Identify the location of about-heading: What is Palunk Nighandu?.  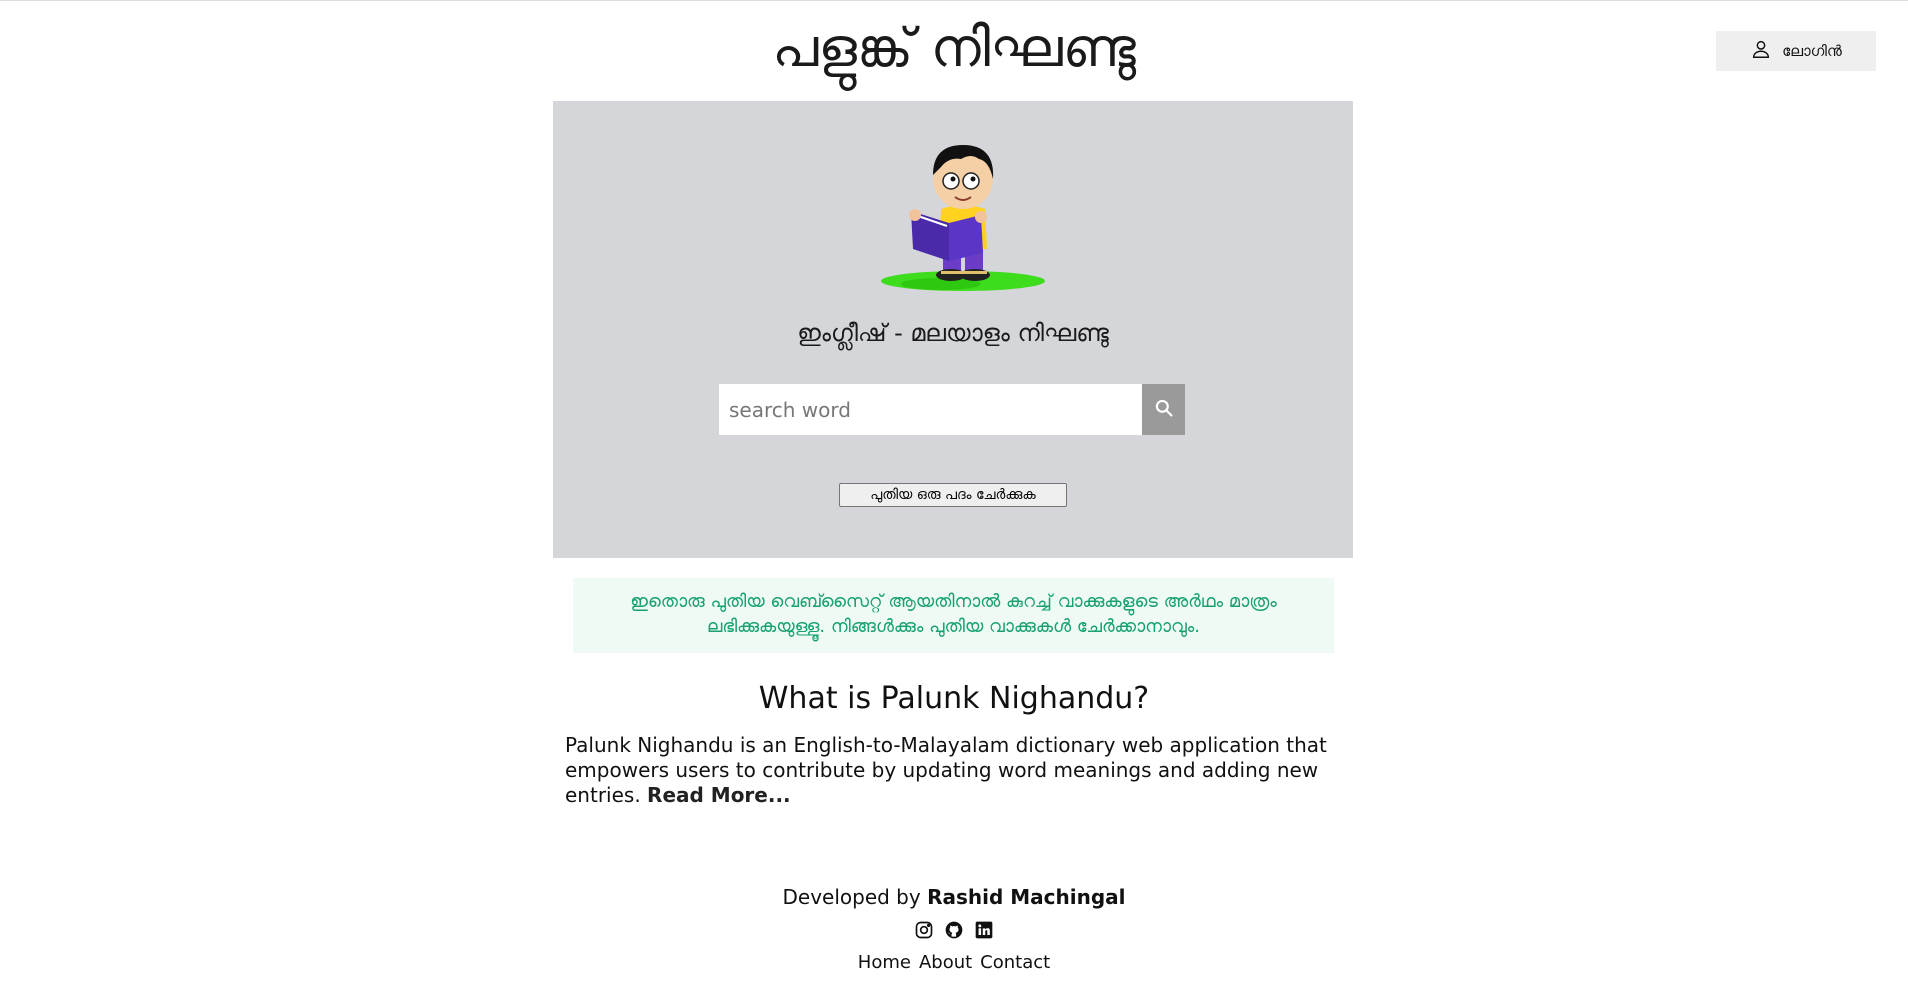
(954, 698).